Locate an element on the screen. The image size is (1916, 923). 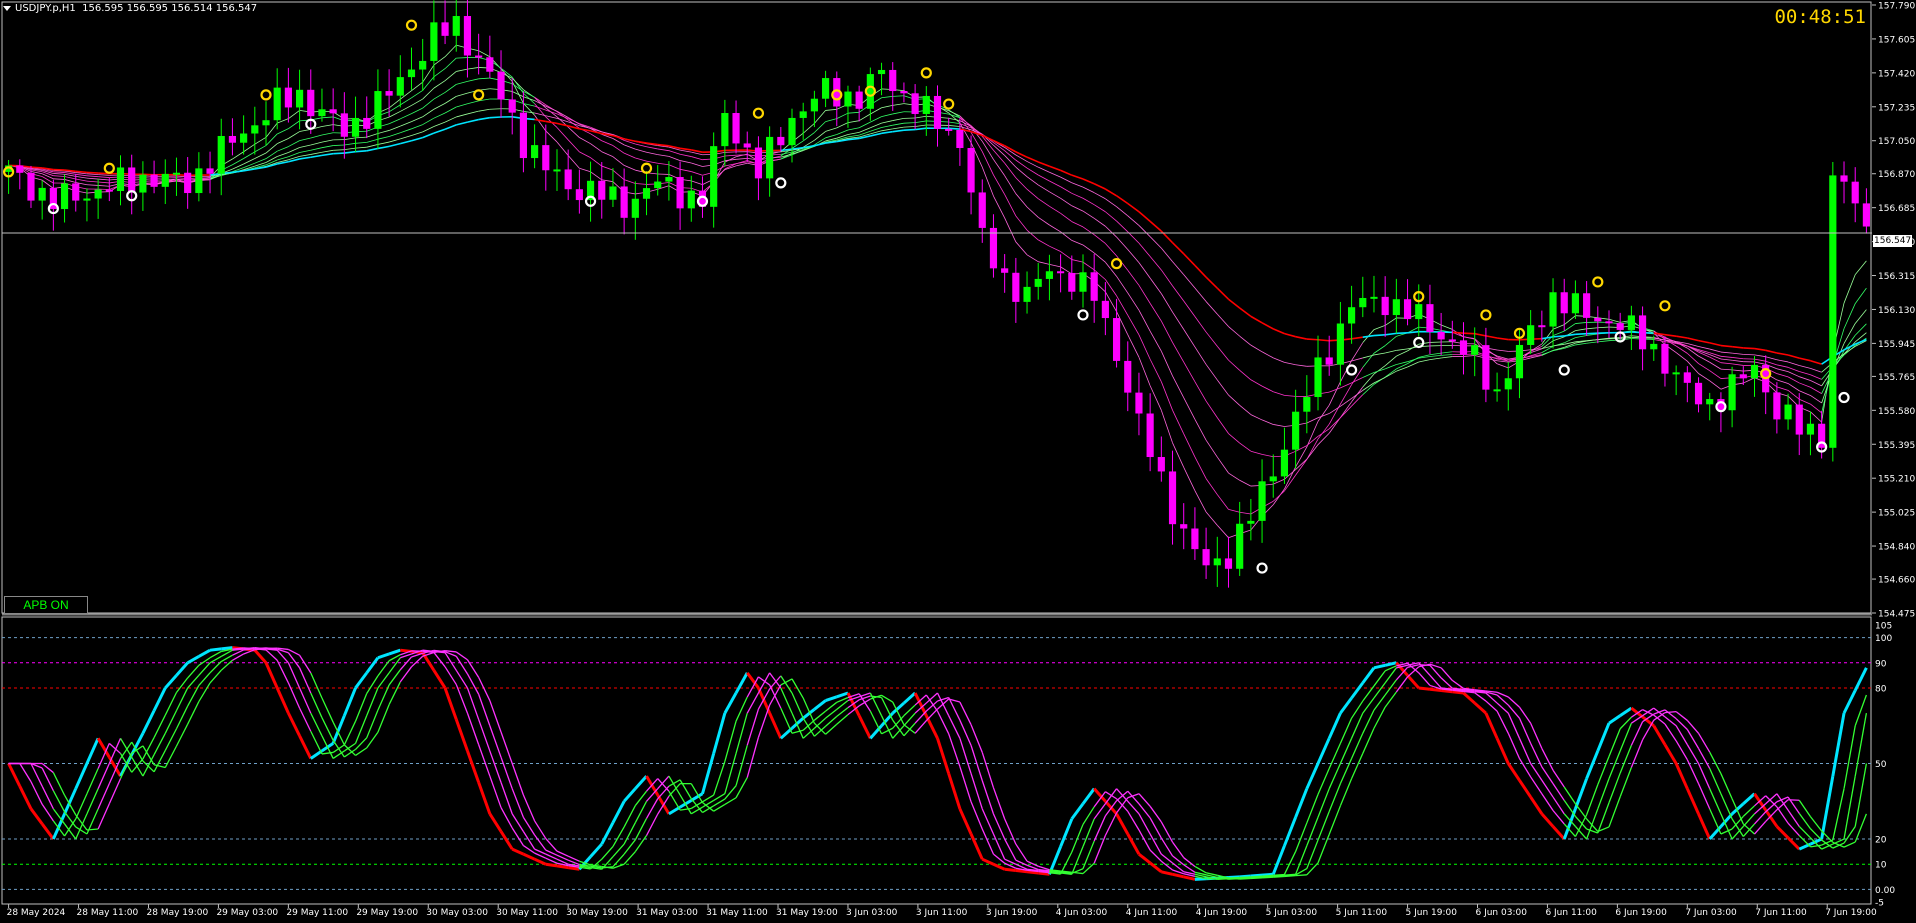
dropdown-triangle-icon is located at coordinates (7, 8).